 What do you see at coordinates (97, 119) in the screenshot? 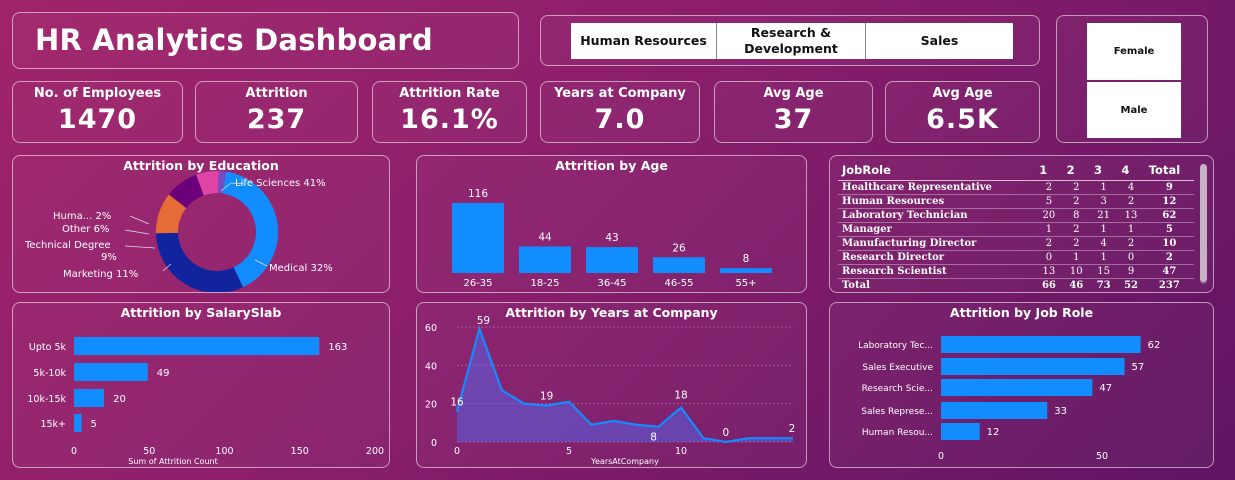
I see `kpi-value: 1470` at bounding box center [97, 119].